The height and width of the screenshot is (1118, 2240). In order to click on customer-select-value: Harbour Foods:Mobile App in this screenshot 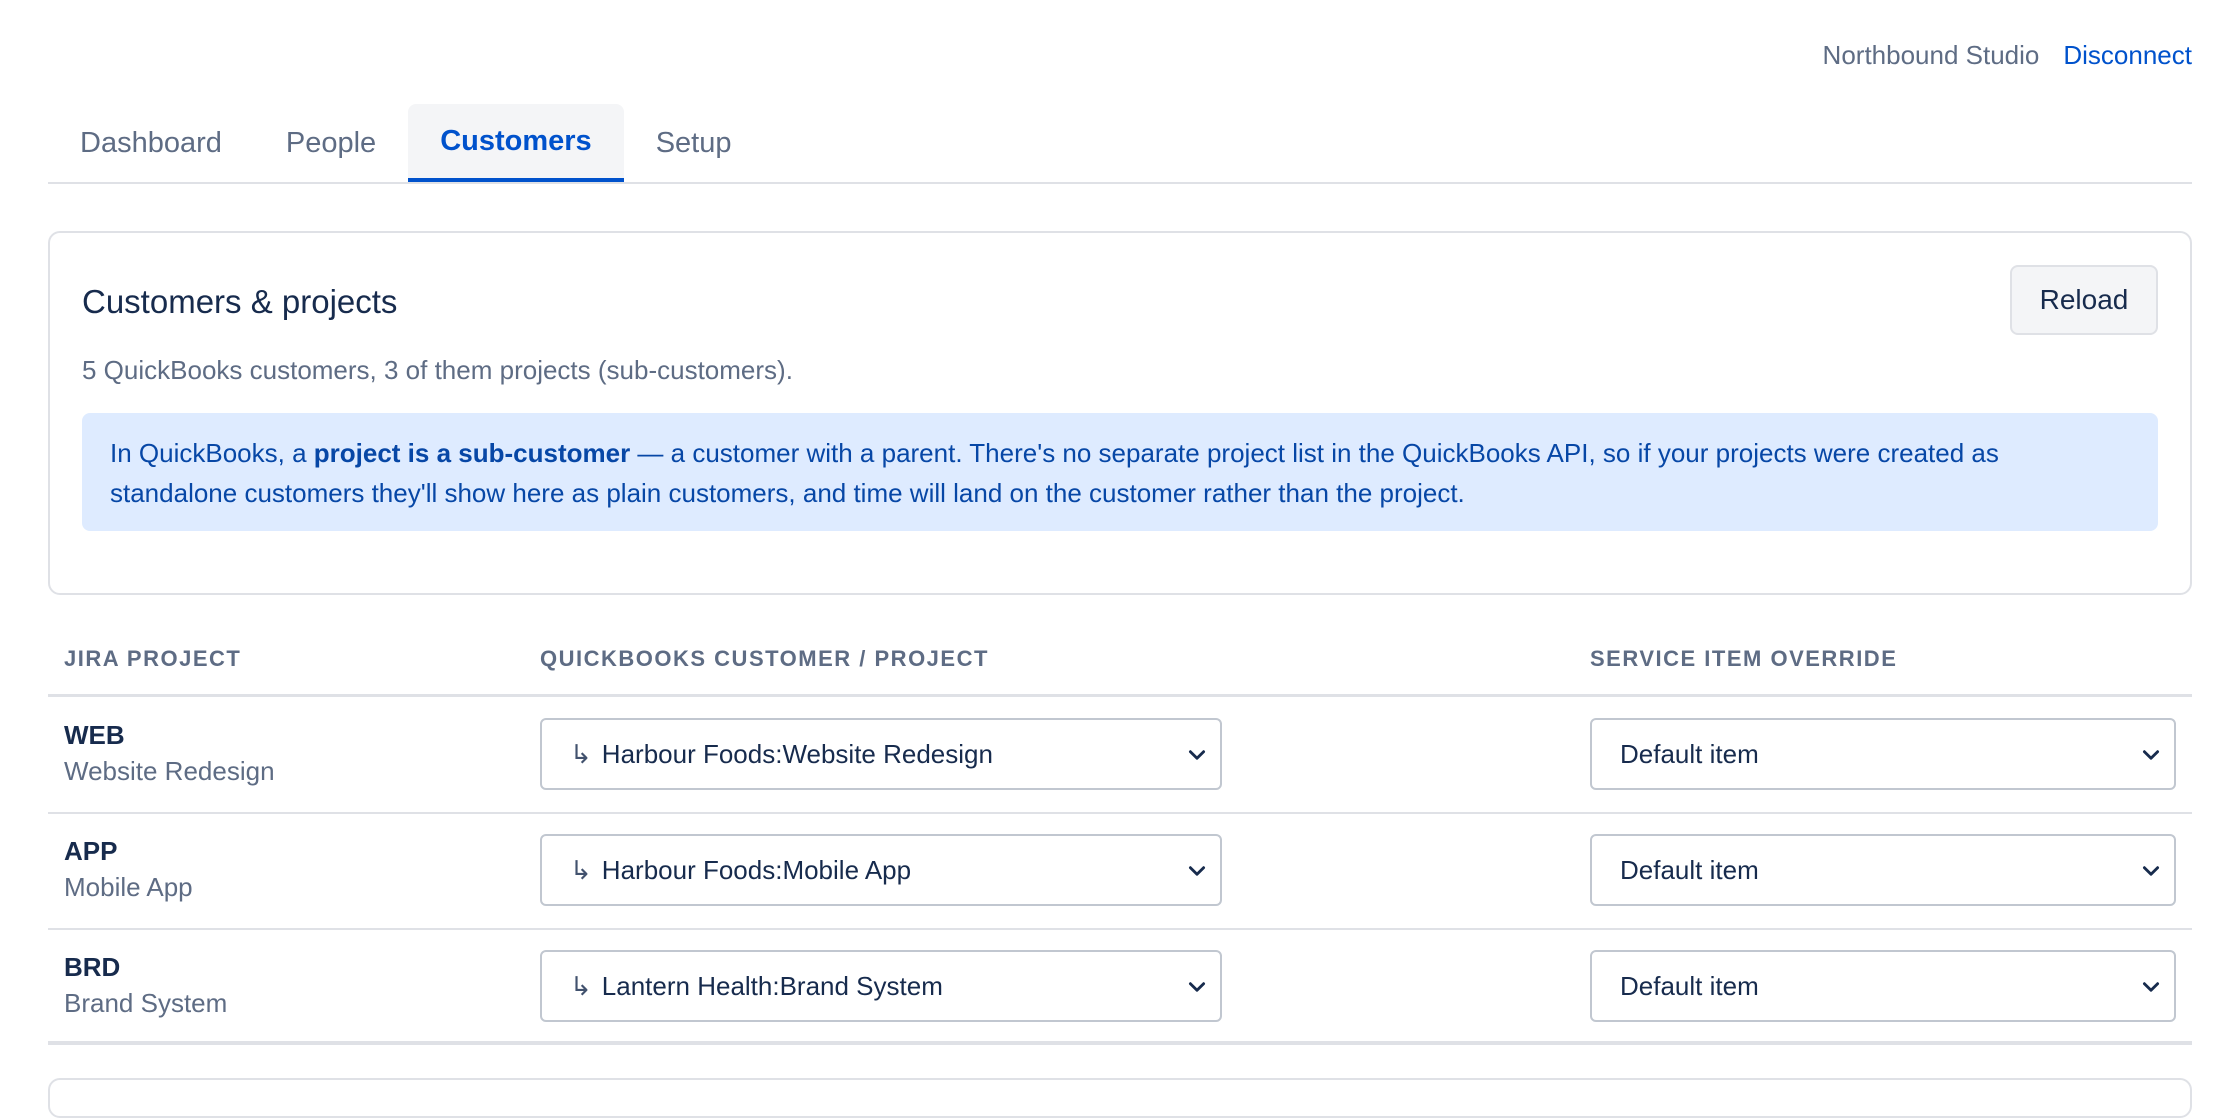, I will do `click(756, 869)`.